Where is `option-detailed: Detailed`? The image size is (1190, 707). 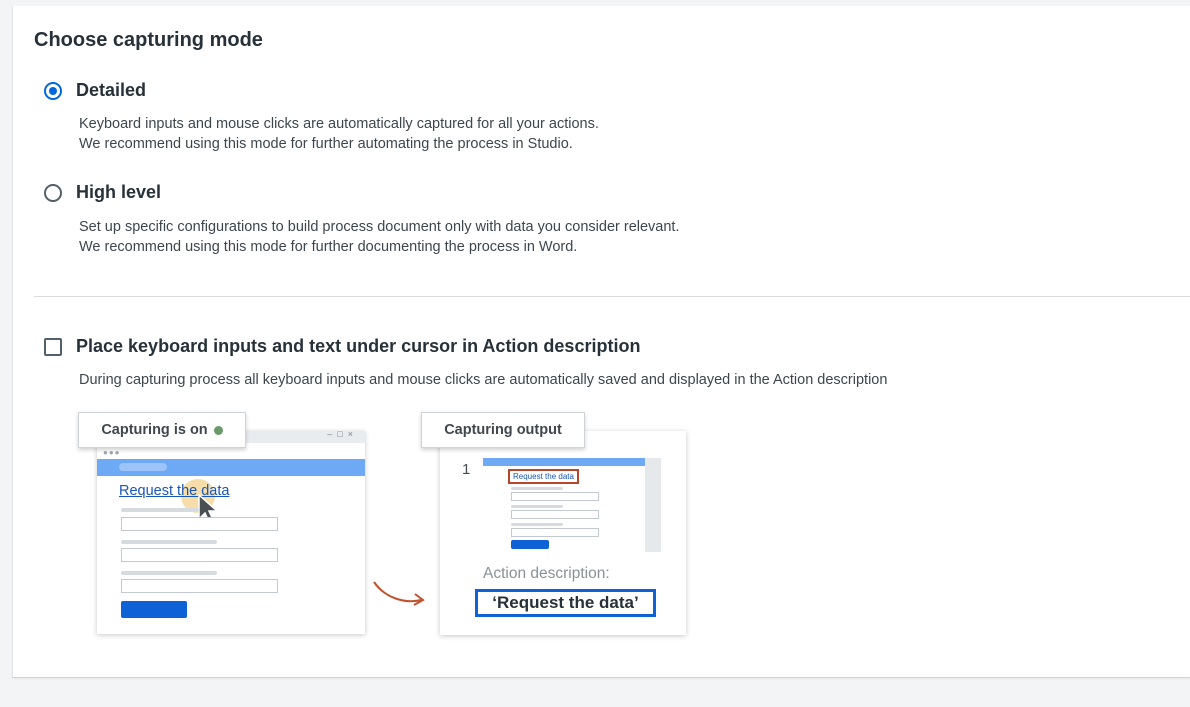
option-detailed: Detailed is located at coordinates (95, 90).